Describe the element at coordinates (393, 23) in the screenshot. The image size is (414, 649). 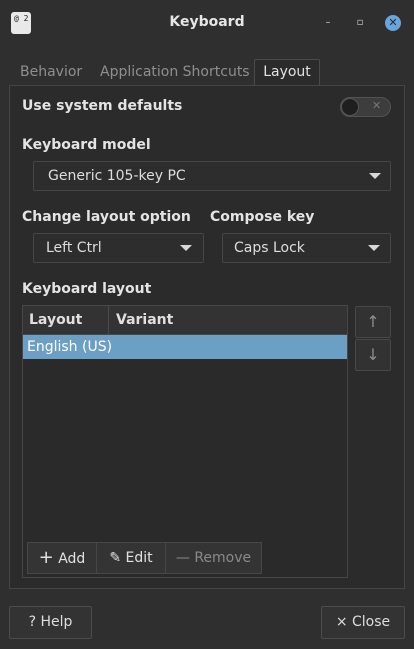
I see `close-window-icon: ✕` at that location.